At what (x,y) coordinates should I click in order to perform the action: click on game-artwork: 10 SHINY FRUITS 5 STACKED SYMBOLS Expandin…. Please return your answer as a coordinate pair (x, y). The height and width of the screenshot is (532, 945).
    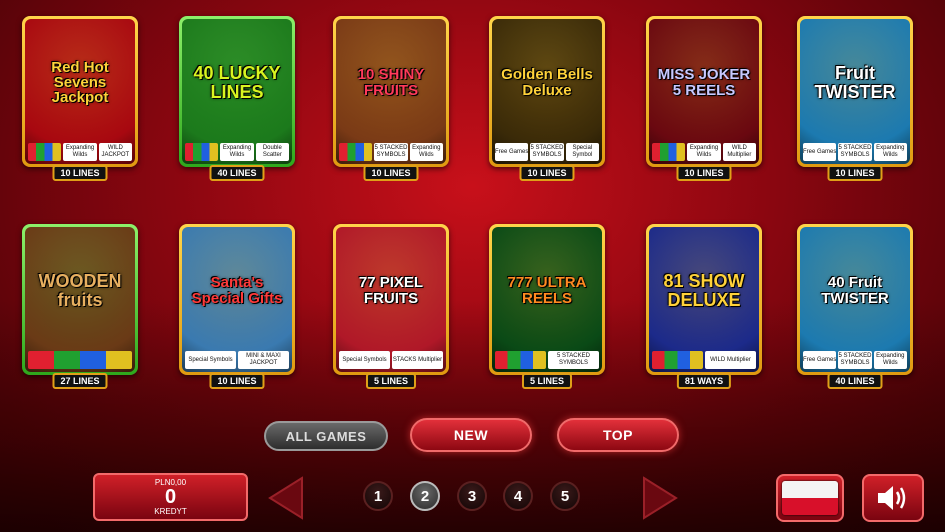
    Looking at the image, I should click on (391, 91).